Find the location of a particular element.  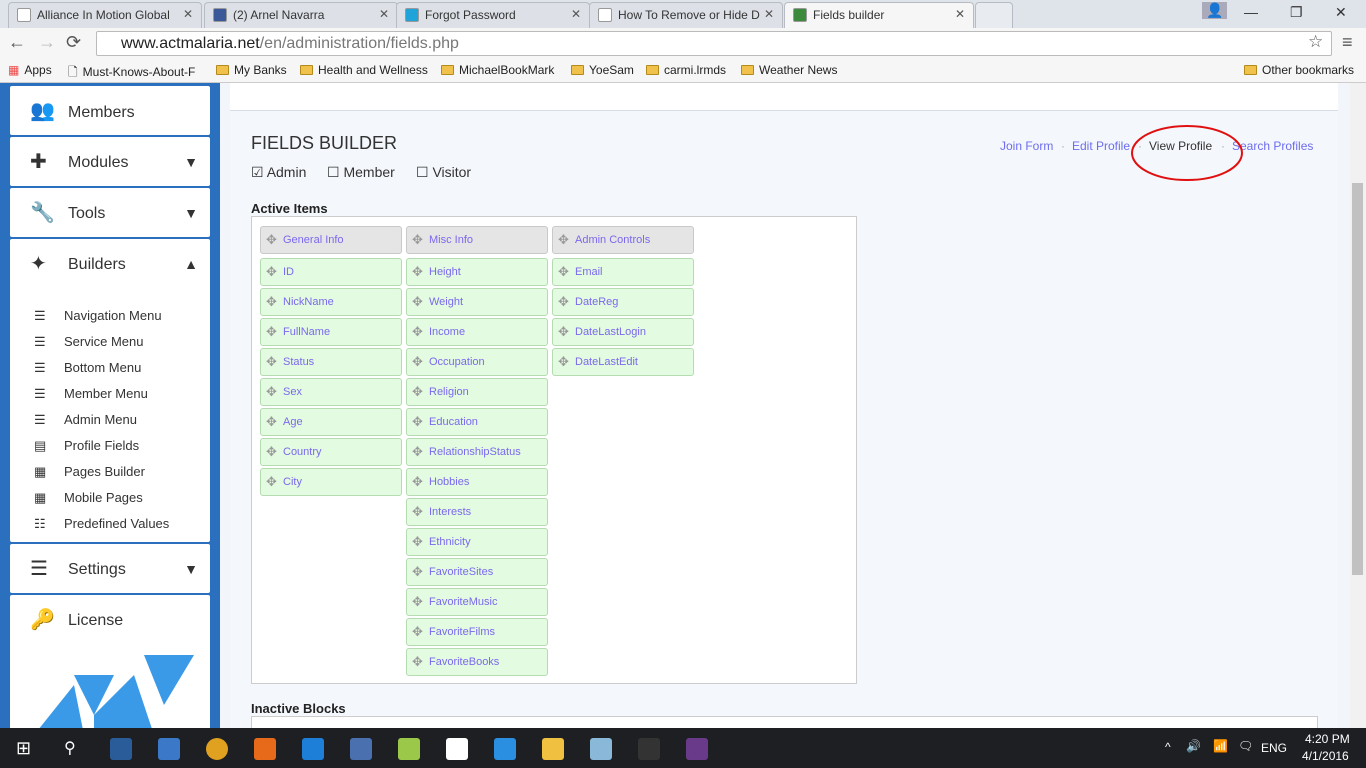

tab-2: Forgot Password ✕ is located at coordinates (493, 15).